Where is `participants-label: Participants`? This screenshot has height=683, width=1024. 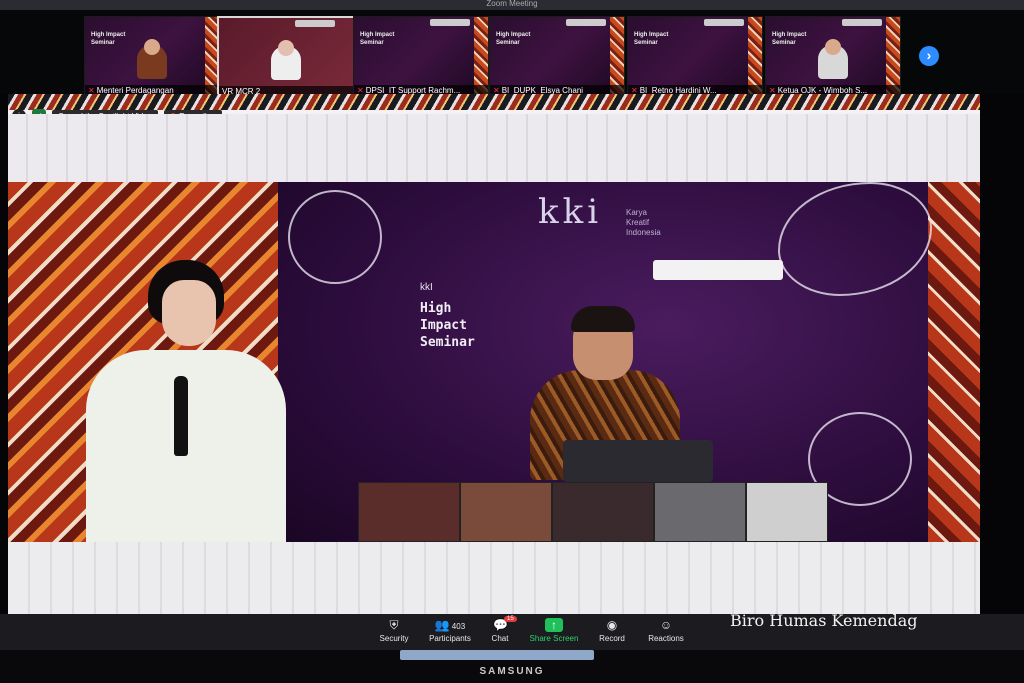 participants-label: Participants is located at coordinates (450, 638).